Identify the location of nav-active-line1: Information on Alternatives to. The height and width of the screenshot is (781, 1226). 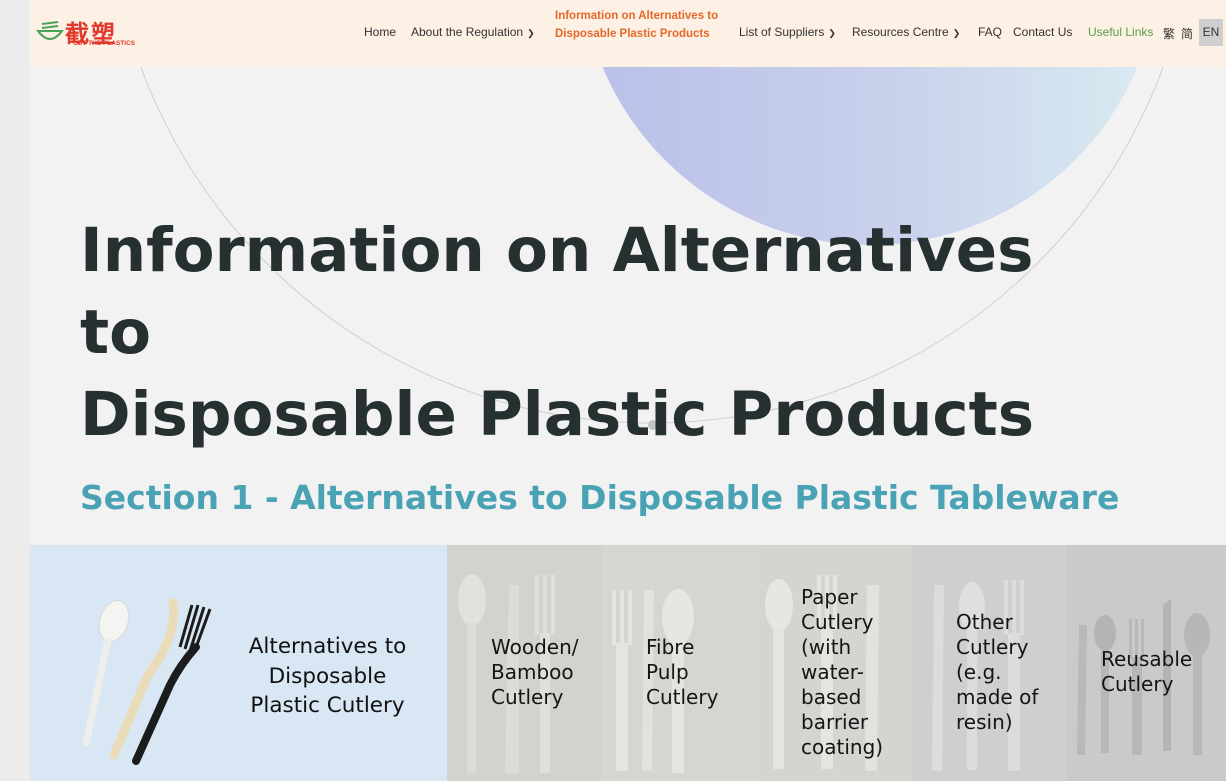
(637, 16).